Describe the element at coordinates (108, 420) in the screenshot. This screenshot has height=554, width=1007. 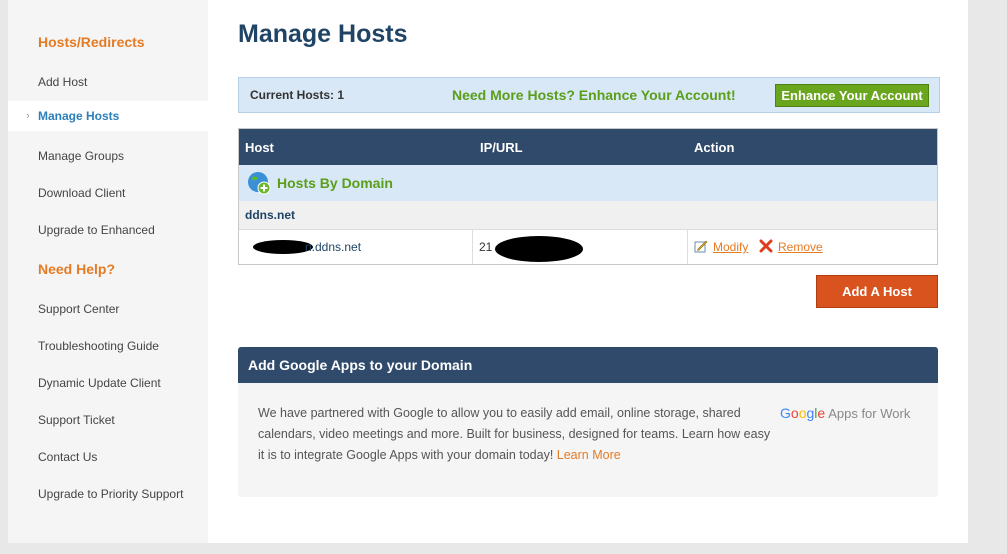
I see `sidebar-item-support-ticket: Support Ticket` at that location.